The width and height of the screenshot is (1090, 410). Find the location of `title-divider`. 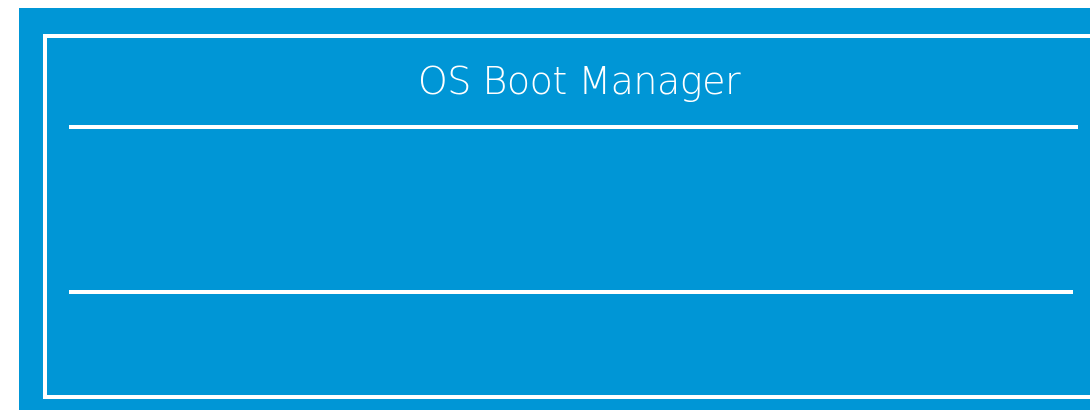

title-divider is located at coordinates (573, 127).